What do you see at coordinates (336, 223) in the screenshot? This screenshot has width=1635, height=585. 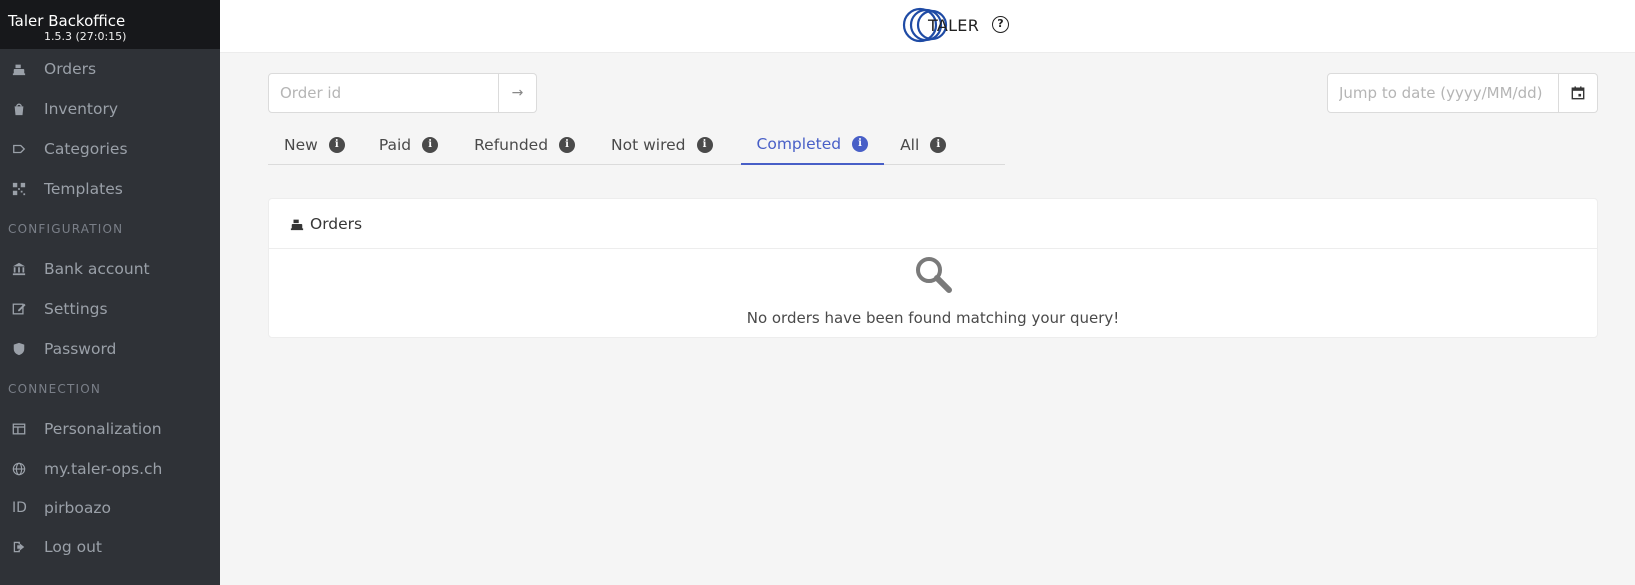 I see `card-title: Orders` at bounding box center [336, 223].